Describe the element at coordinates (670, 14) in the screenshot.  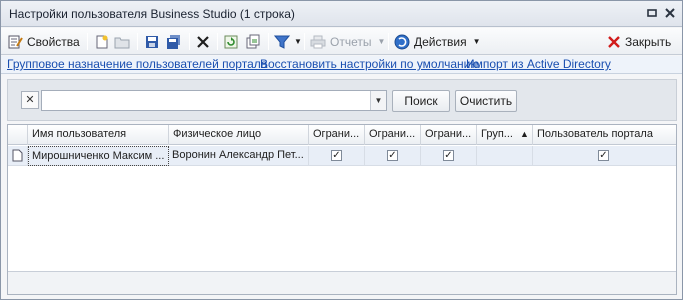
I see `close-window-icon` at that location.